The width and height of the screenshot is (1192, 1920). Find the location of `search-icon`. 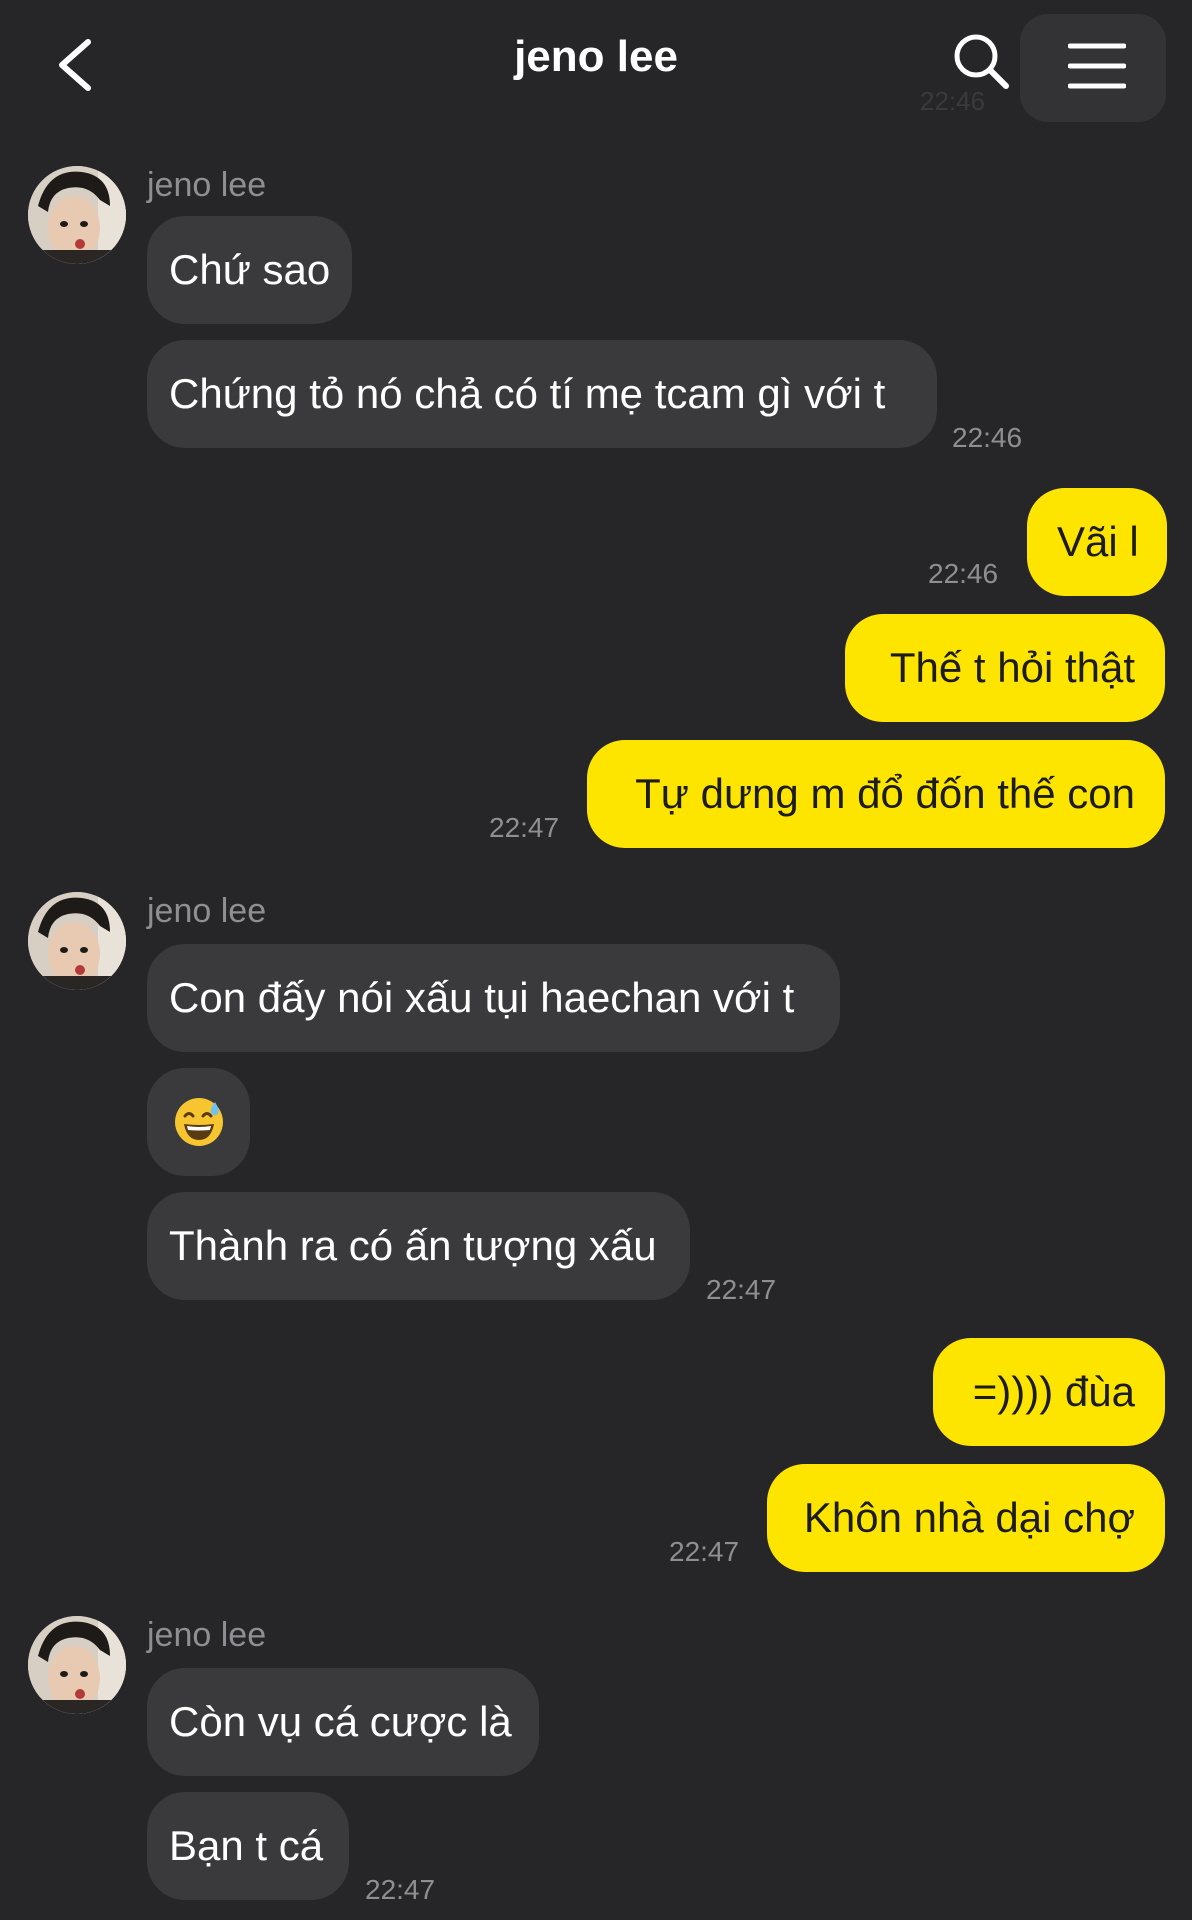

search-icon is located at coordinates (981, 61).